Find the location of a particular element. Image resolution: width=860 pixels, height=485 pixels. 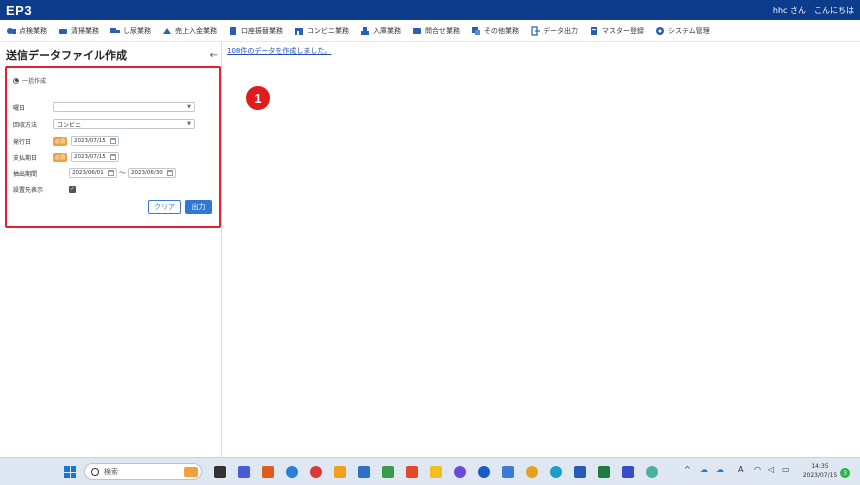

due-date-input: 2023/07/15 is located at coordinates (95, 157).